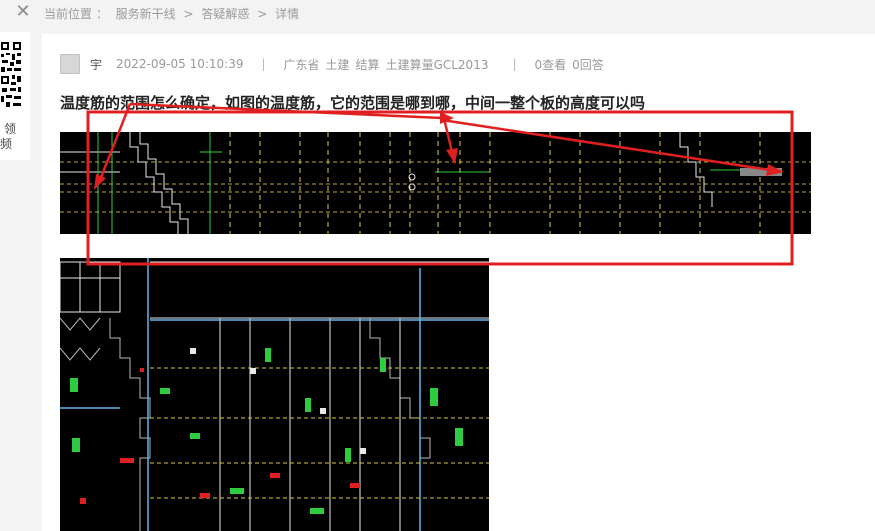 The height and width of the screenshot is (531, 875). I want to click on side-text-line1: 领, so click(10, 129).